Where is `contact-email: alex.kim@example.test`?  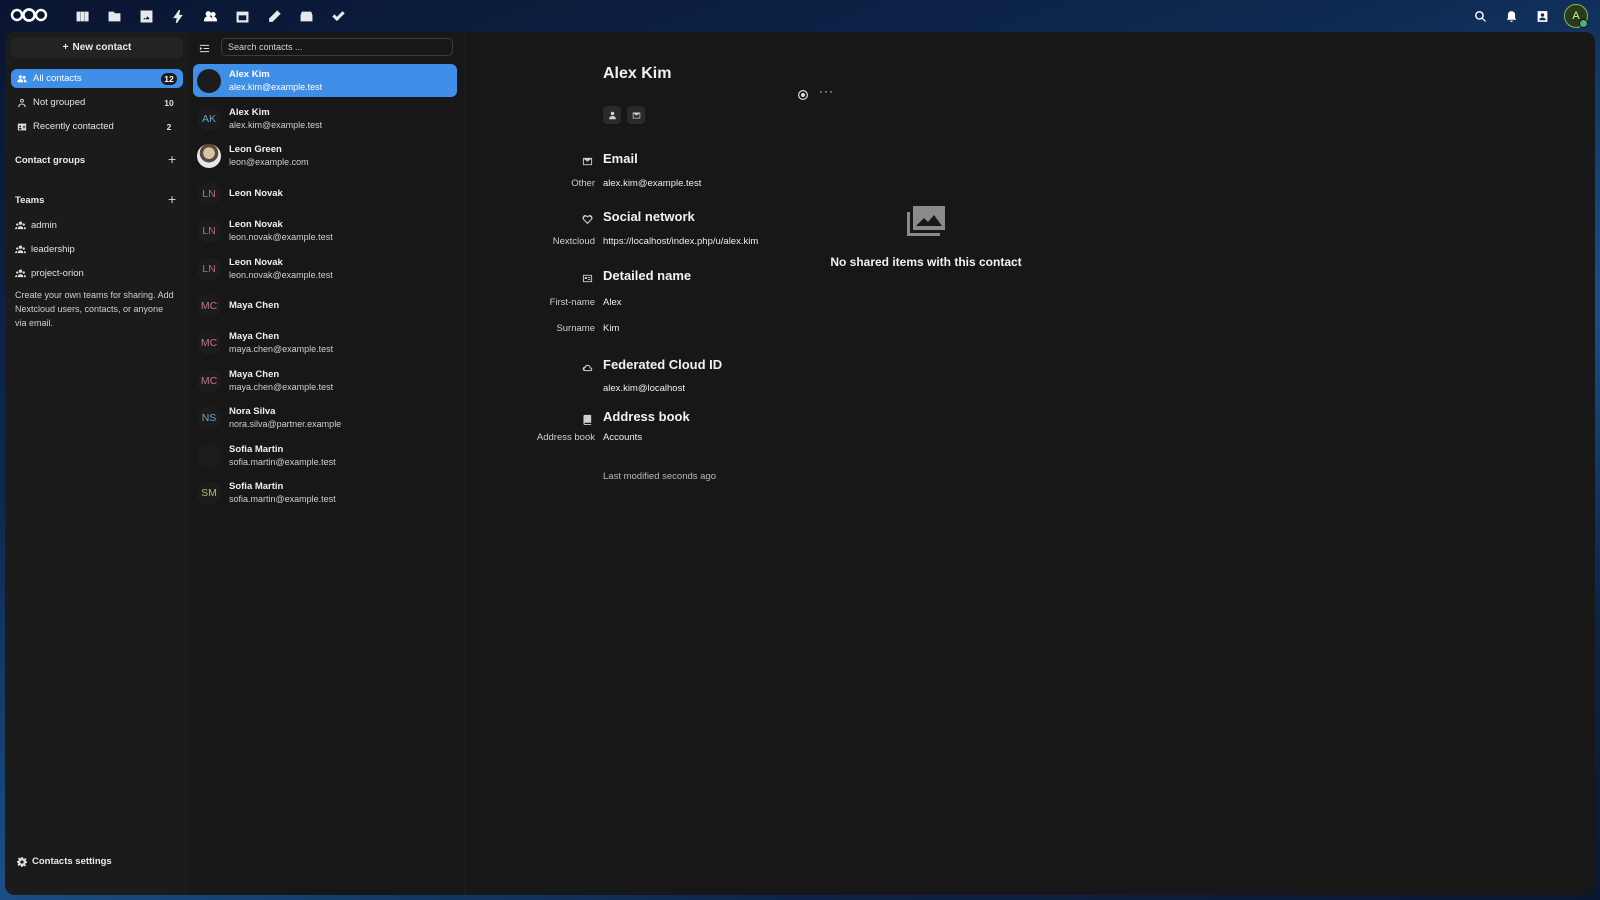 contact-email: alex.kim@example.test is located at coordinates (276, 124).